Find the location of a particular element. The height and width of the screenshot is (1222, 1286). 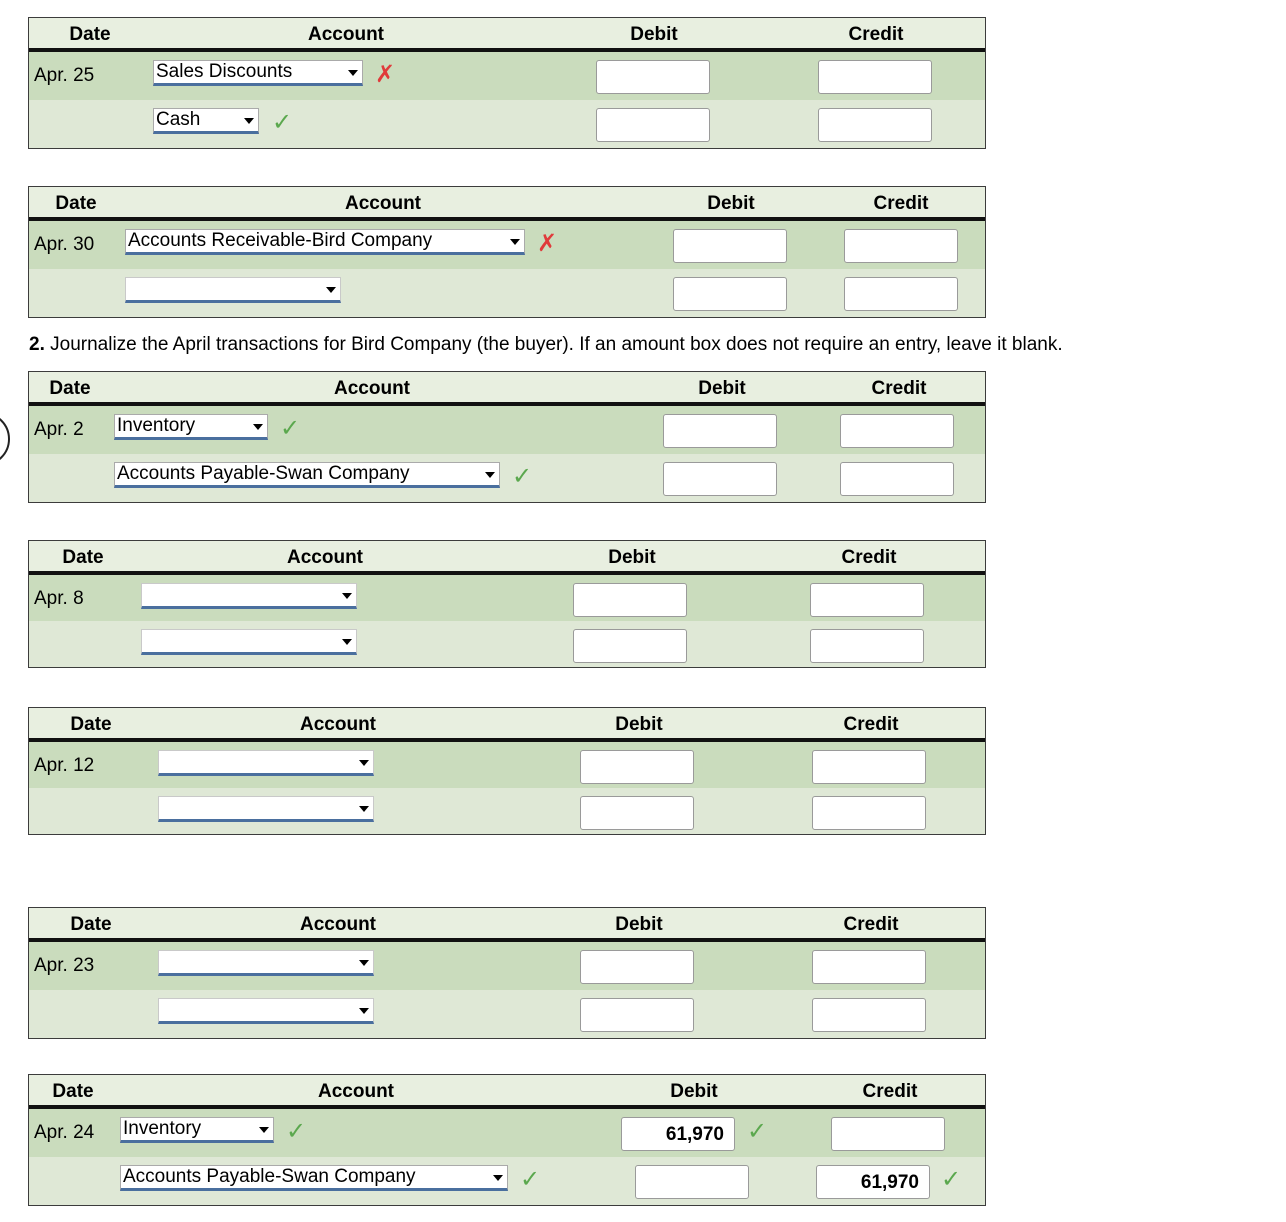

account-select: Accounts Receivable-Bird Company is located at coordinates (325, 242).